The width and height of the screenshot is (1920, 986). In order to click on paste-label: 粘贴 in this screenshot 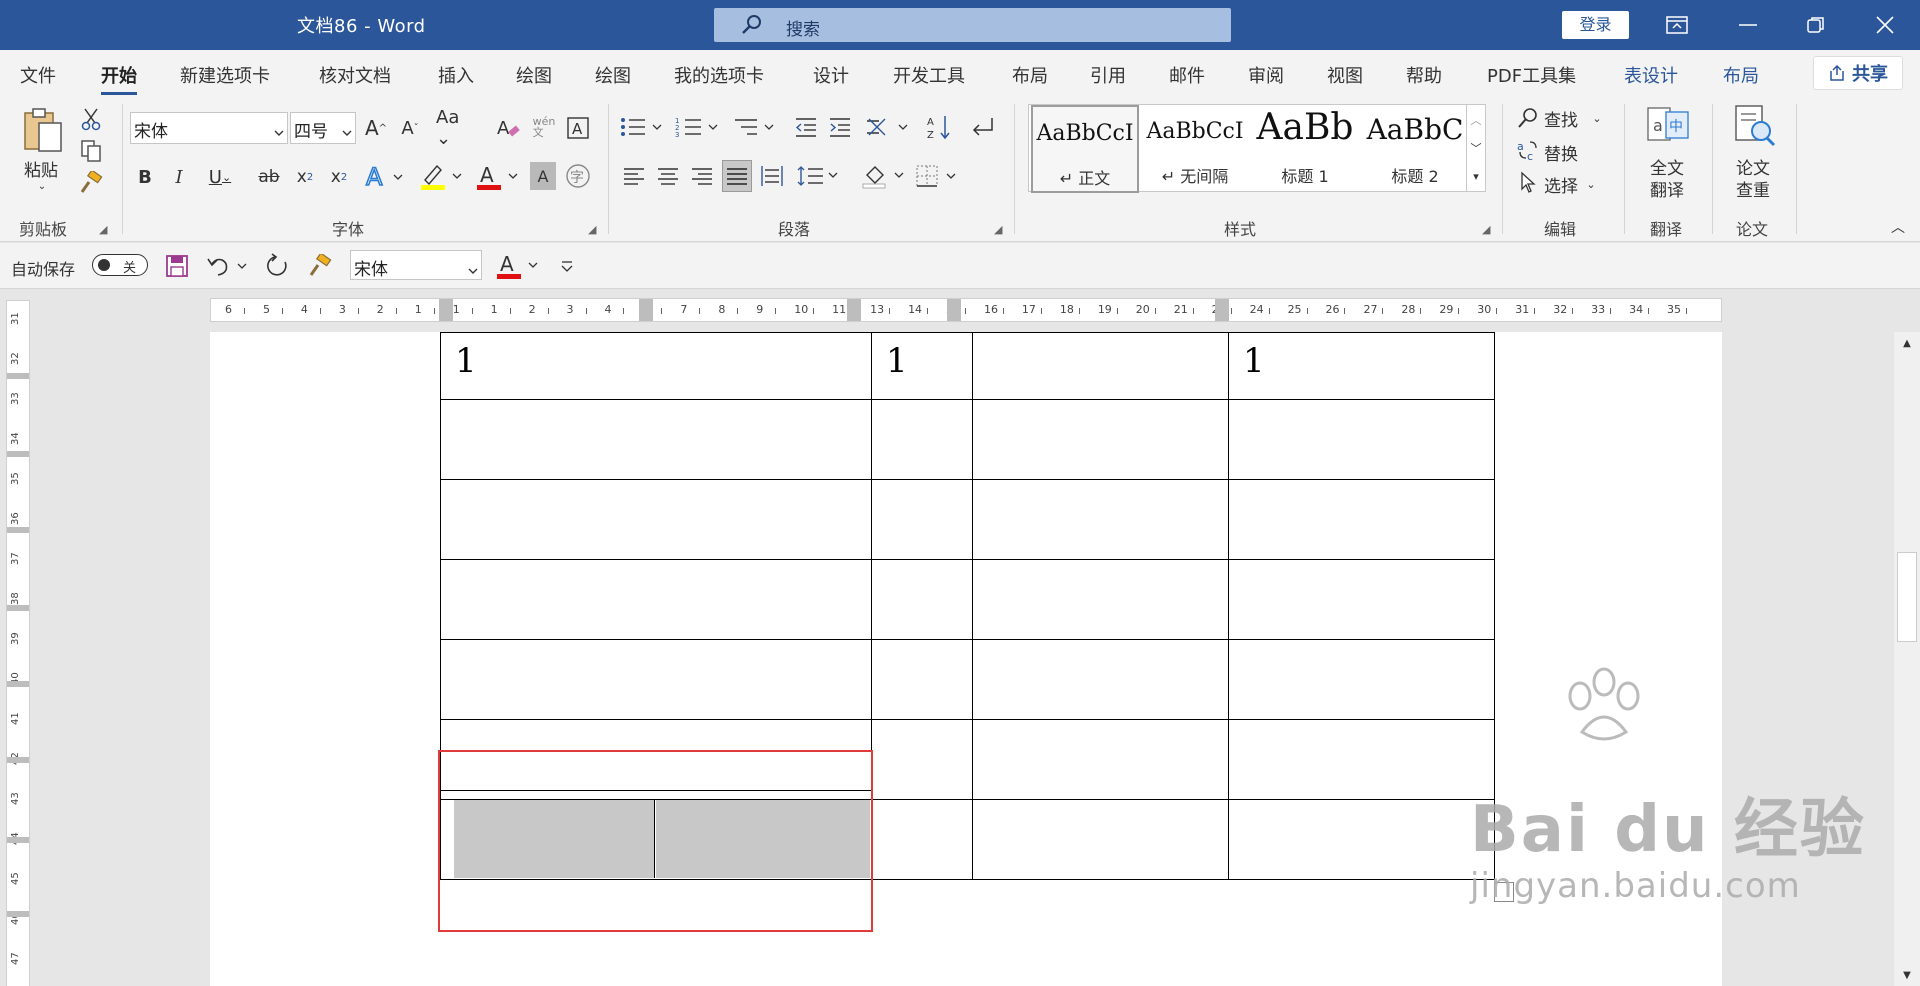, I will do `click(41, 168)`.